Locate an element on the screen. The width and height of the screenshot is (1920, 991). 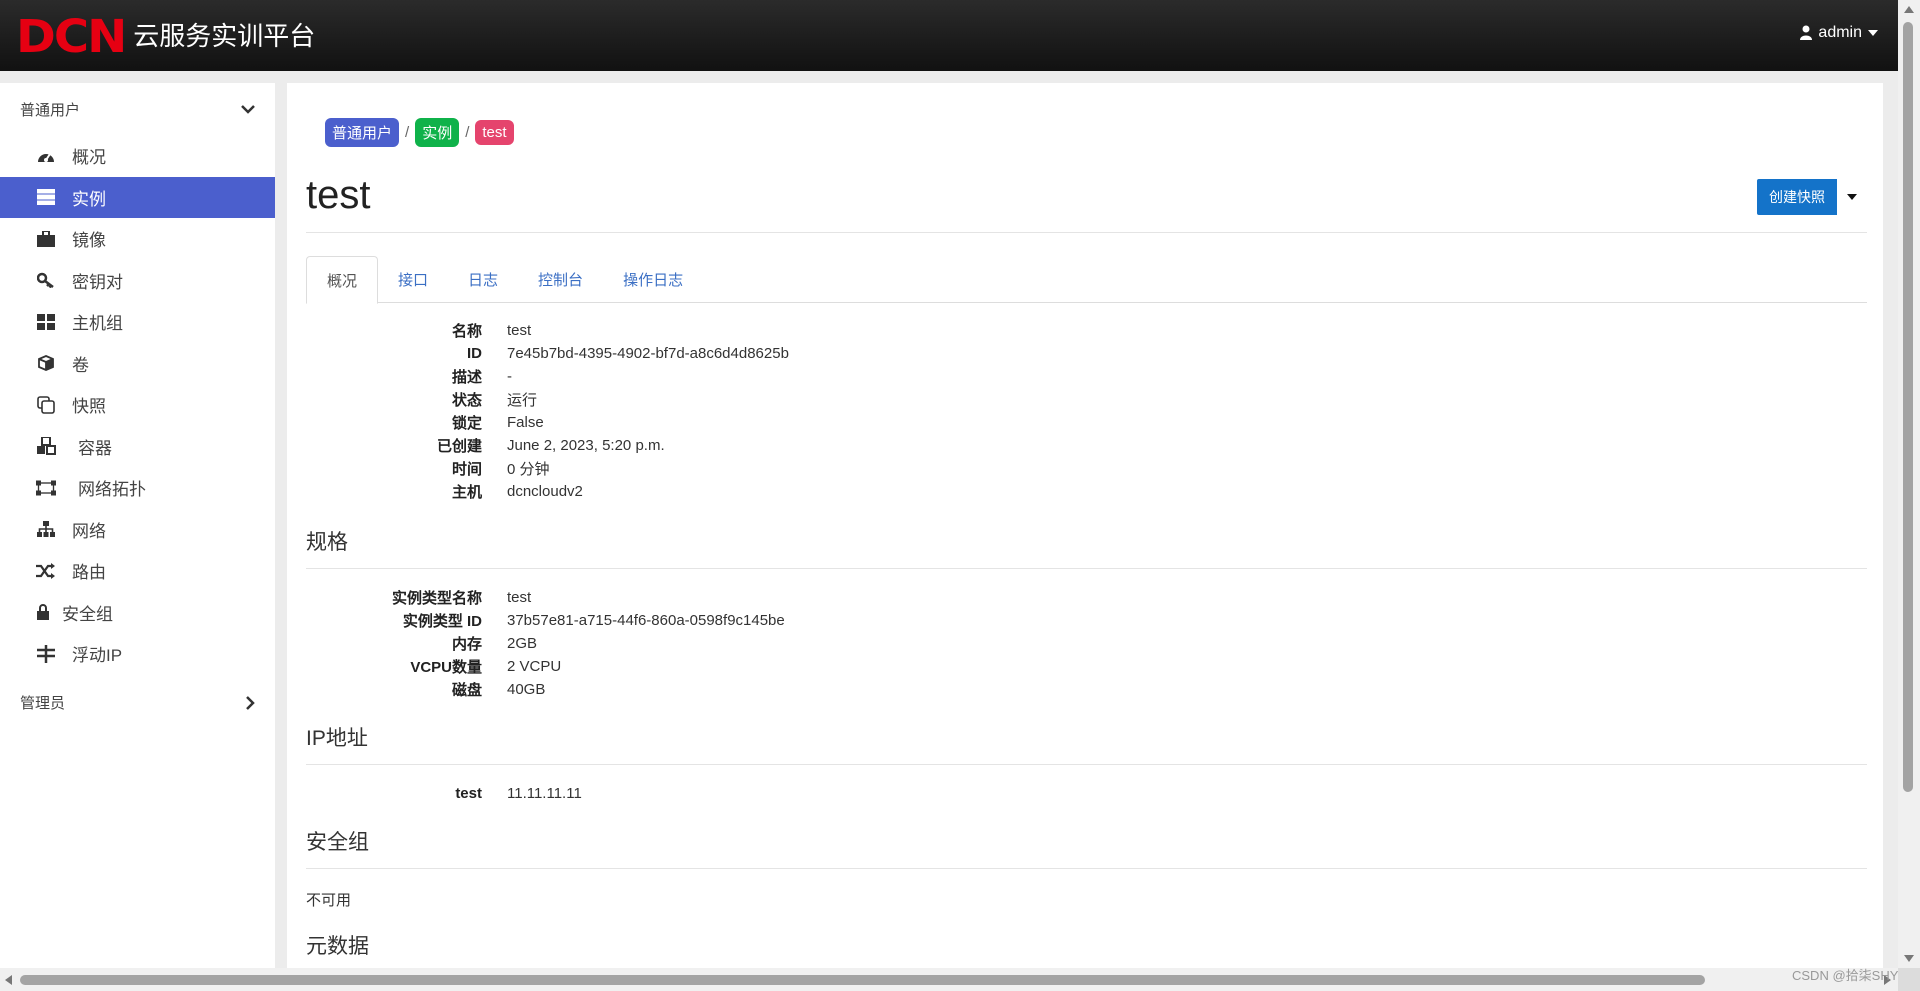
sidebar-group-label: 管理员 is located at coordinates (43, 703).